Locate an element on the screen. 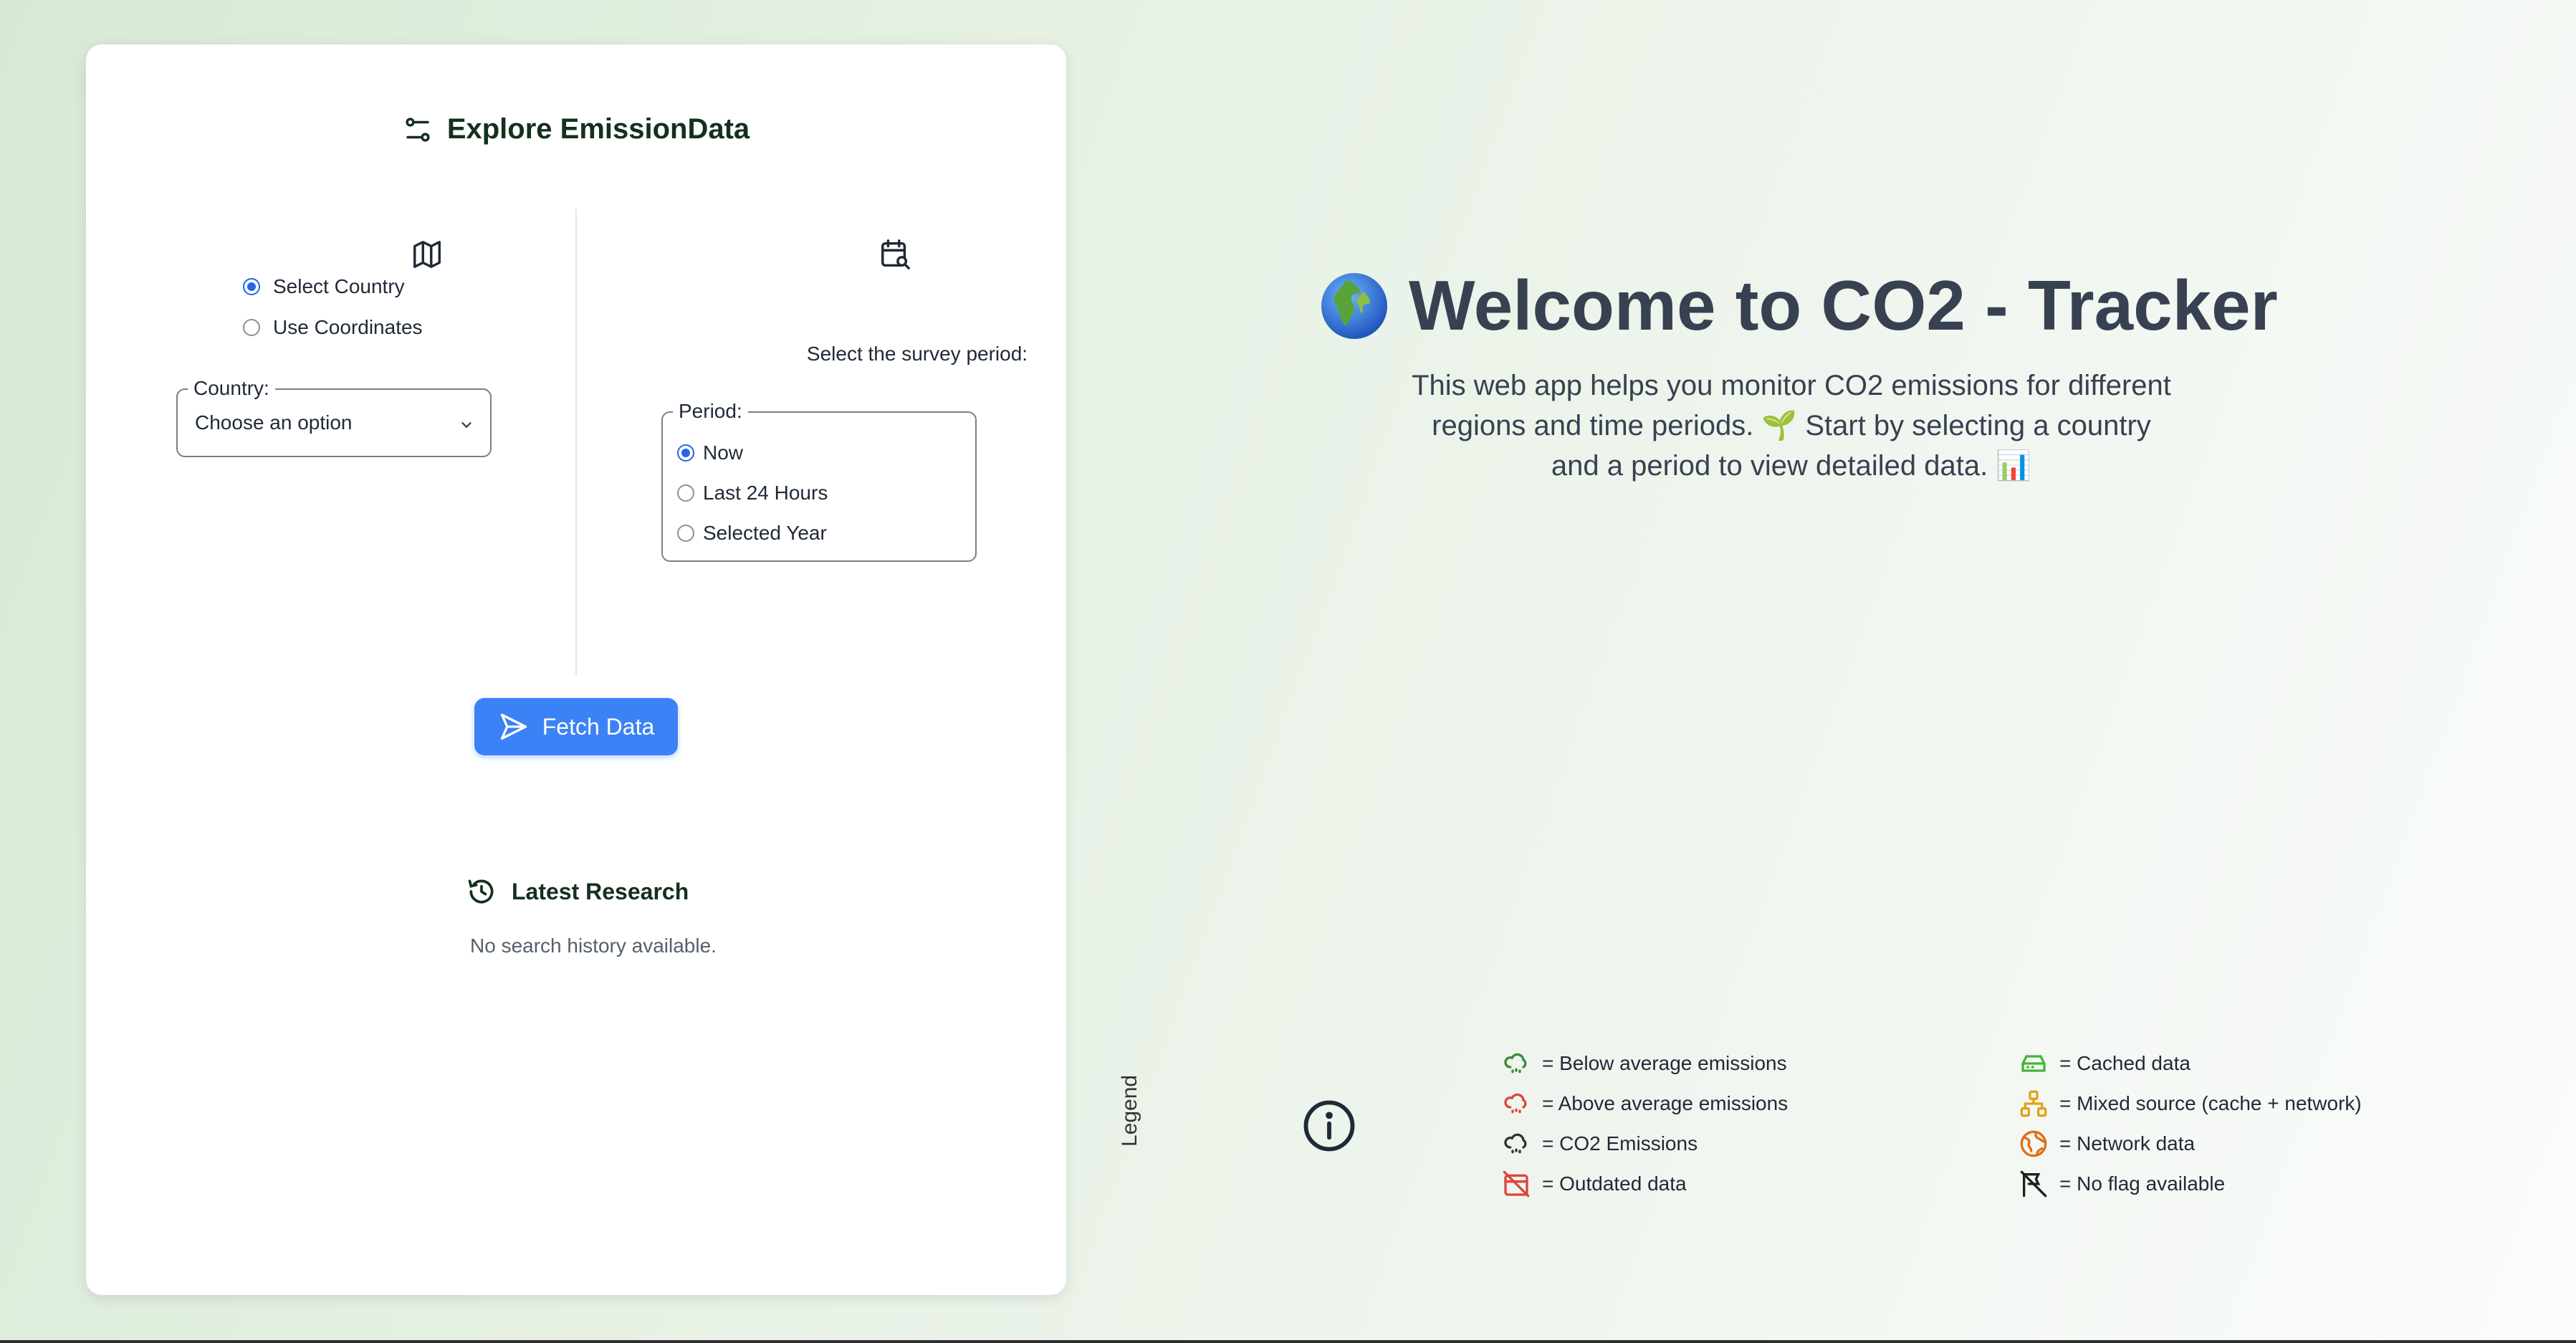  period-fieldset: Period: Now Last 24 Hours Selected Year is located at coordinates (819, 481).